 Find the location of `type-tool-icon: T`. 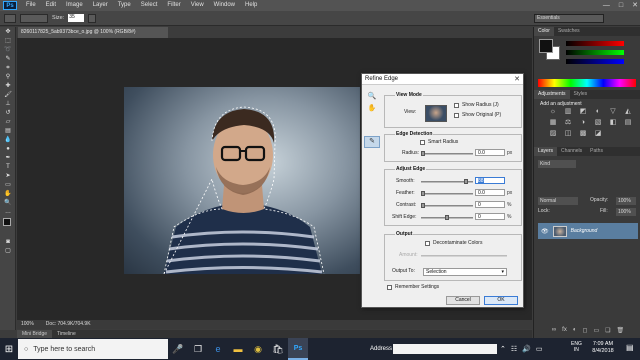

type-tool-icon: T is located at coordinates (8, 167).